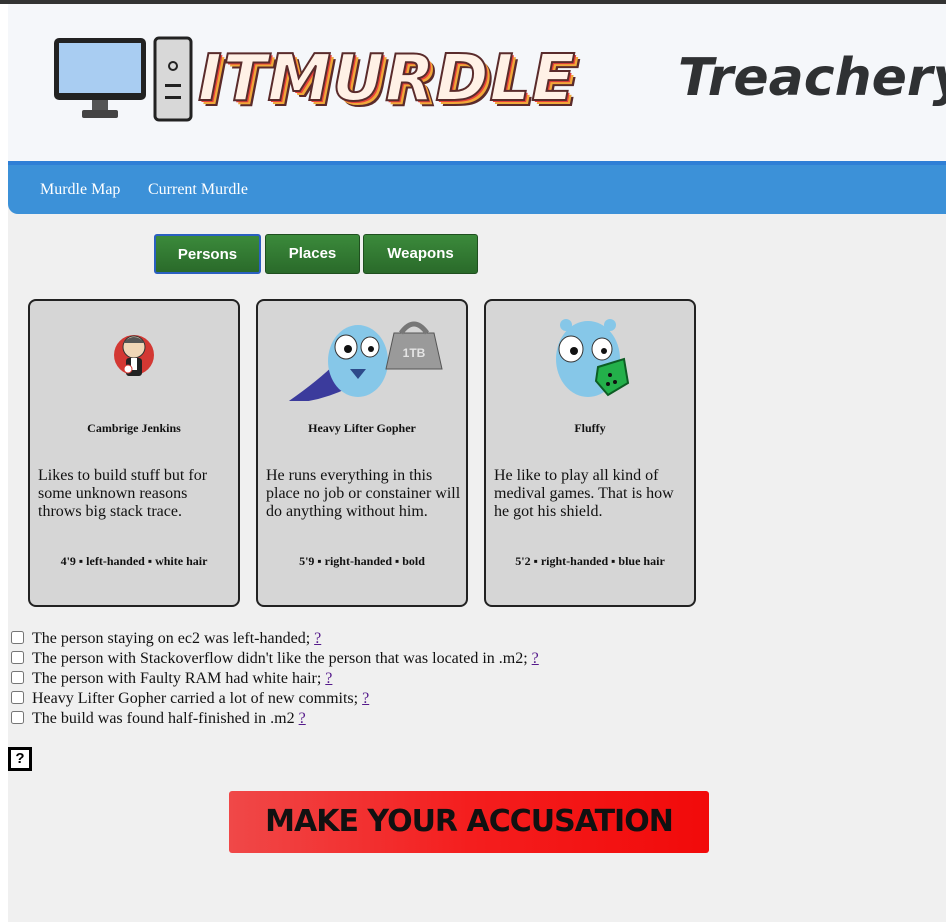  I want to click on nav-current-murdle: Current Murdle, so click(198, 190).